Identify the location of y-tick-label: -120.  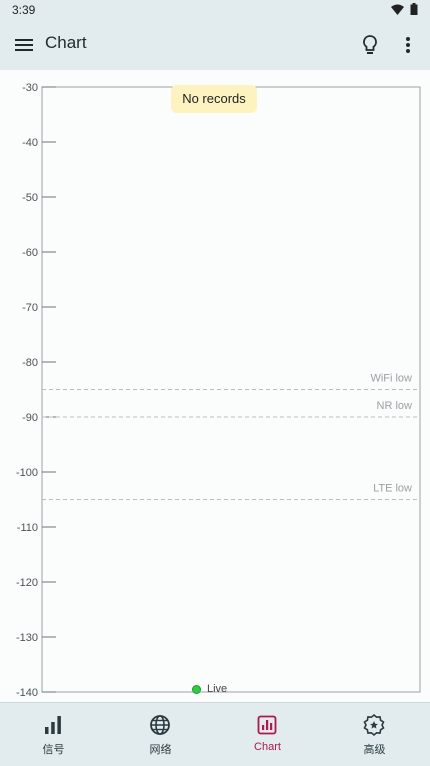
(27, 583).